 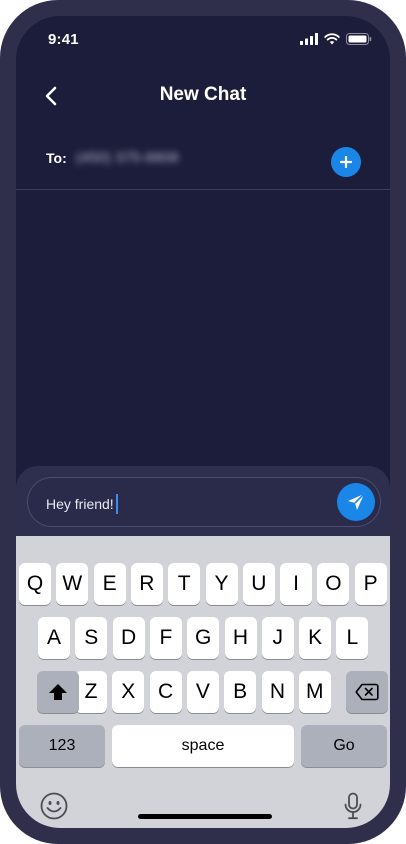 What do you see at coordinates (370, 584) in the screenshot?
I see `key-p: P` at bounding box center [370, 584].